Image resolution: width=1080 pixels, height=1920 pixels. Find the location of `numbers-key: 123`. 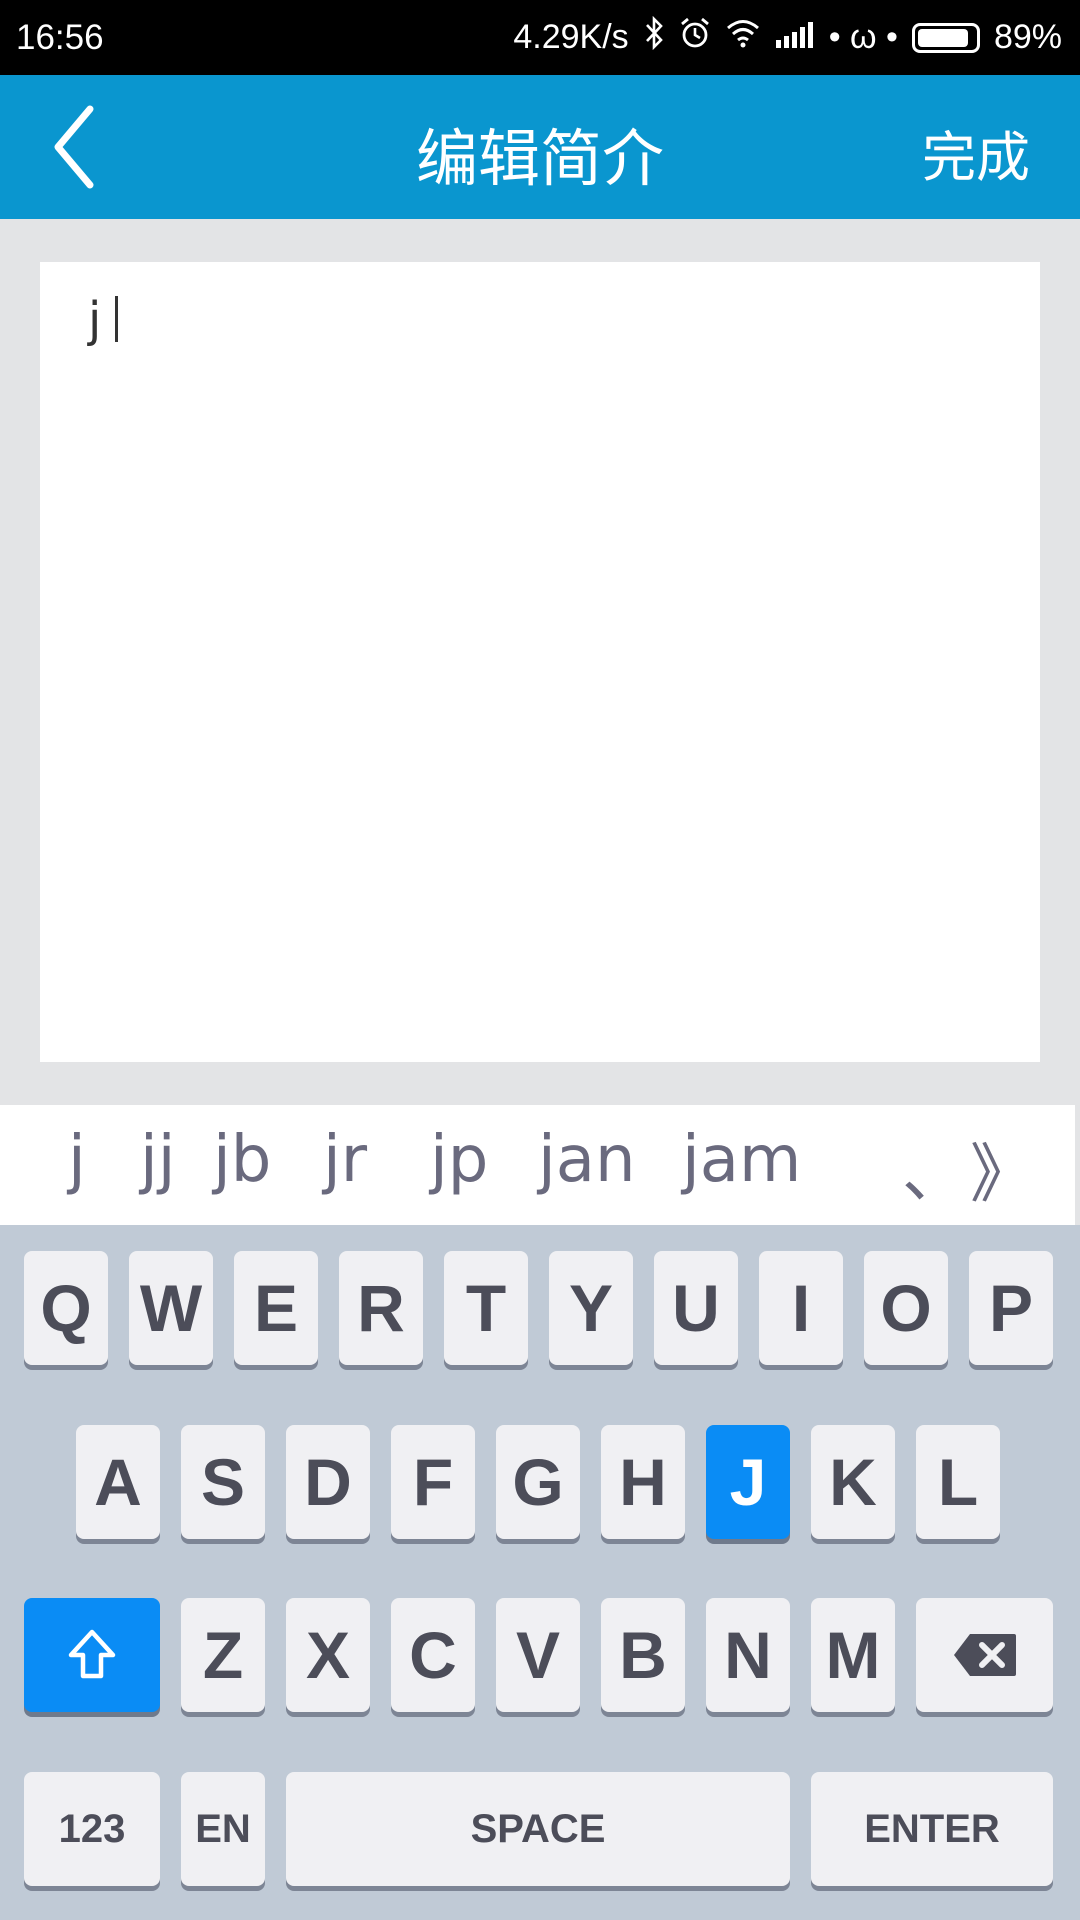

numbers-key: 123 is located at coordinates (92, 1829).